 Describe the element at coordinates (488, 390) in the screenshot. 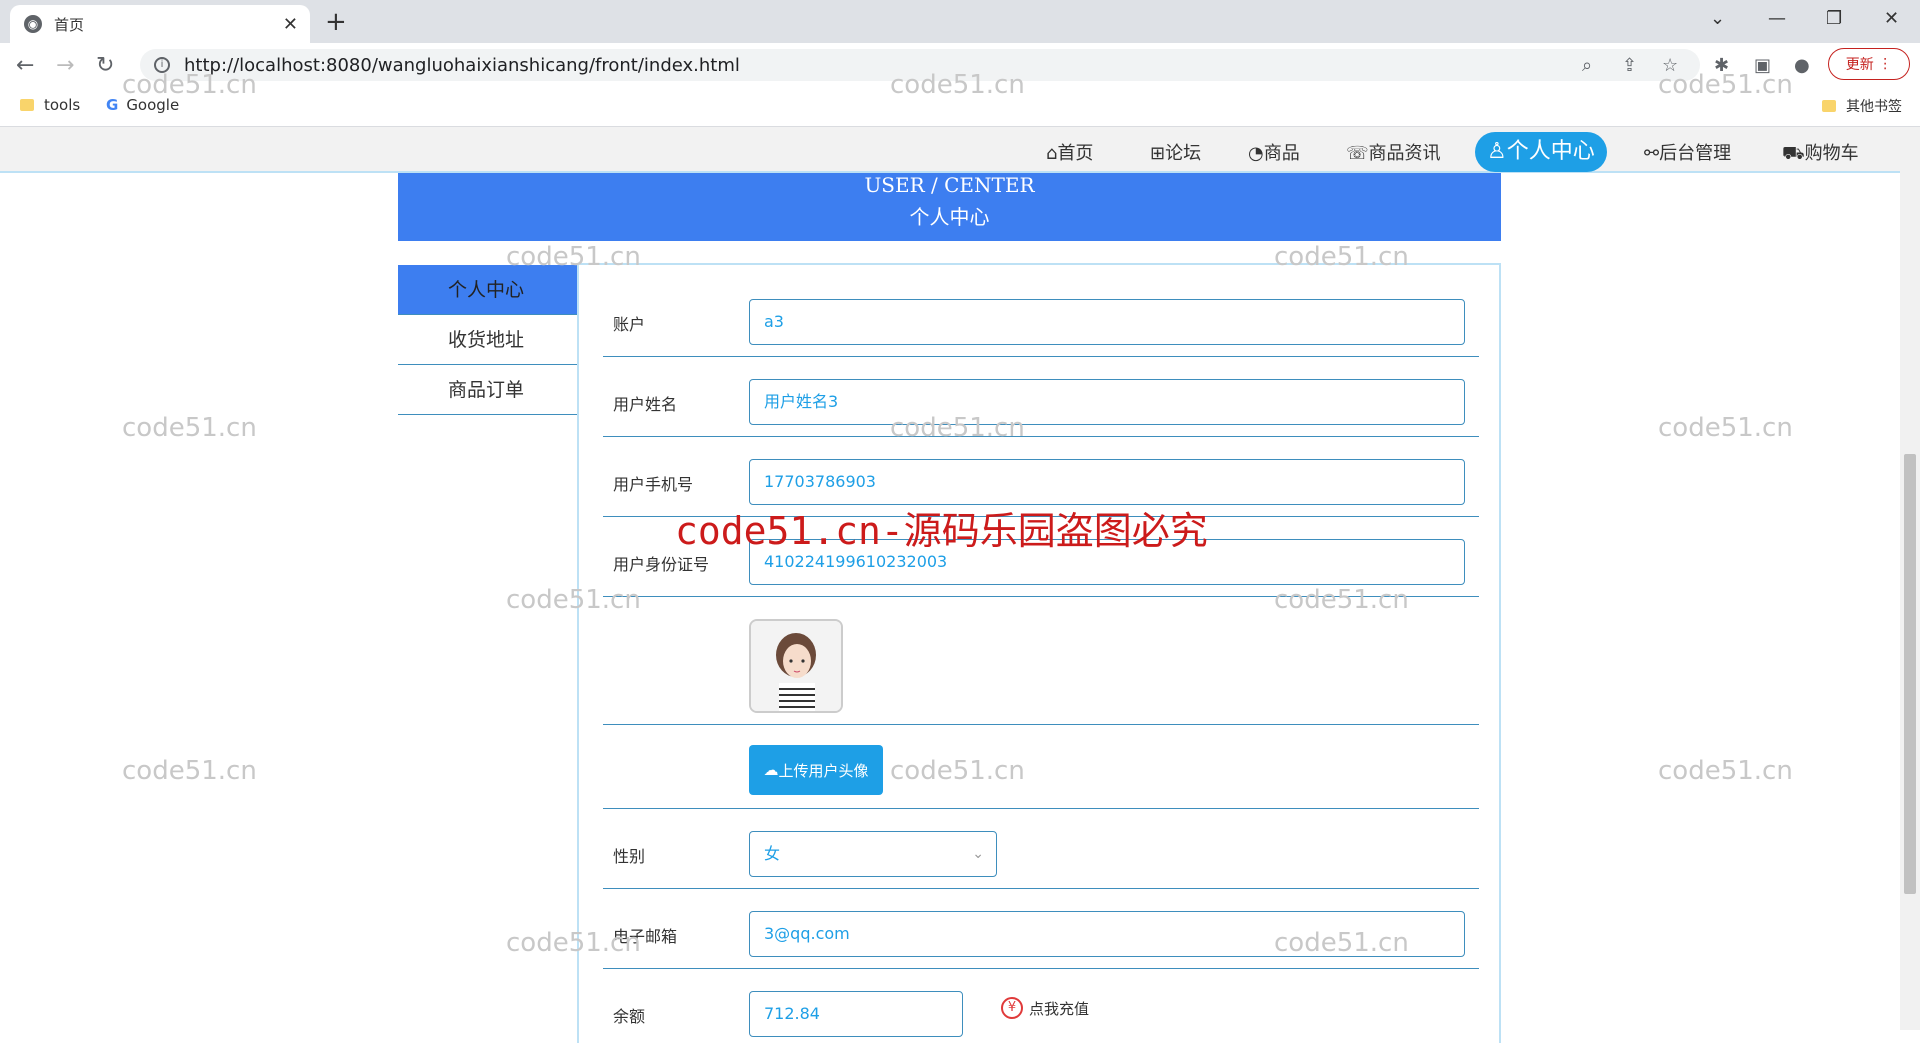

I see `side-item-orders: 商品订单` at that location.